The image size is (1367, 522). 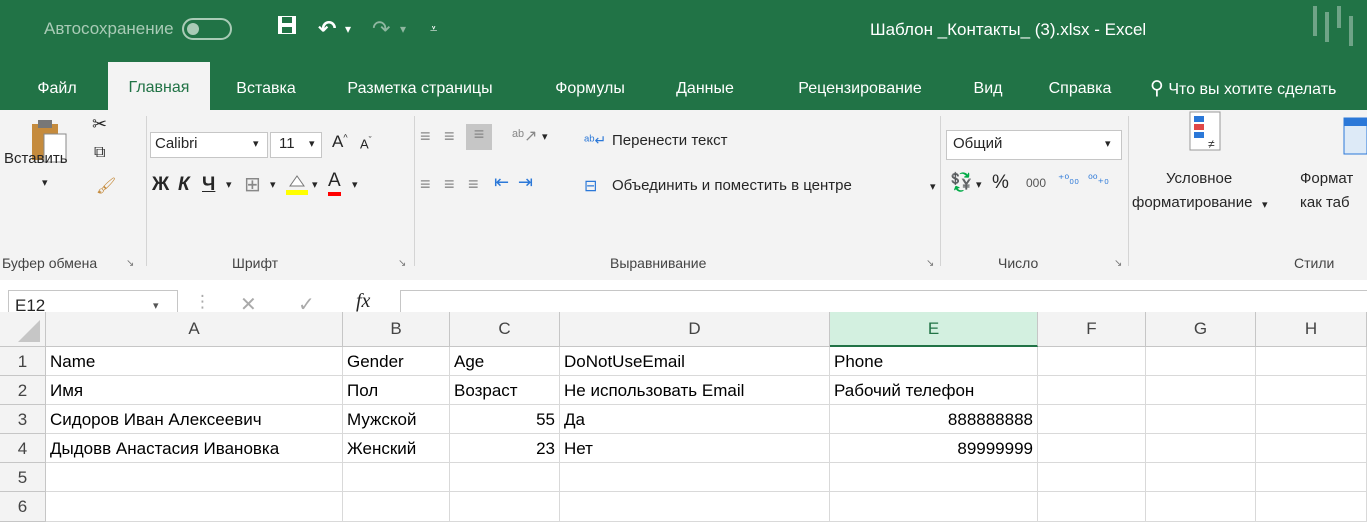 What do you see at coordinates (348, 29) in the screenshot?
I see `undo-dropdown-icon: ▾` at bounding box center [348, 29].